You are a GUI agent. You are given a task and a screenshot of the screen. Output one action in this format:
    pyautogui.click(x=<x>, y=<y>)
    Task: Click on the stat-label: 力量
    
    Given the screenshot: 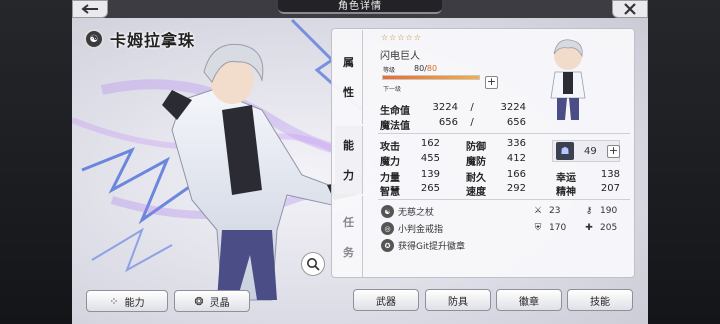 What is the action you would take?
    pyautogui.click(x=390, y=178)
    